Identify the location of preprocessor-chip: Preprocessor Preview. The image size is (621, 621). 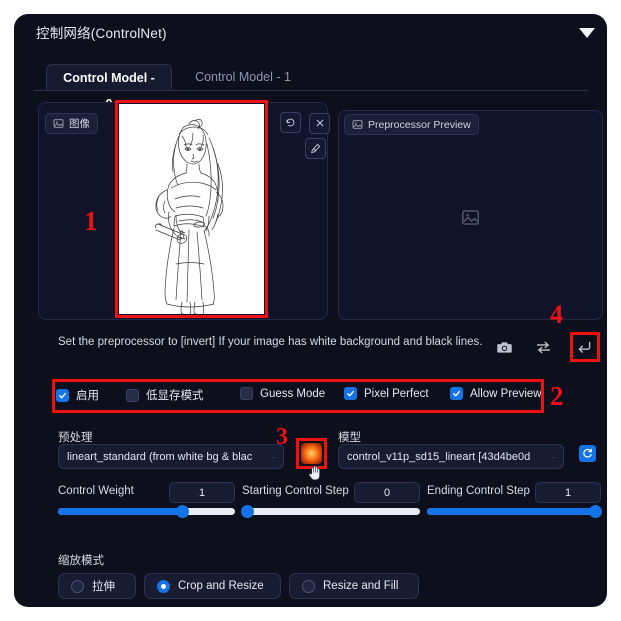
(411, 124).